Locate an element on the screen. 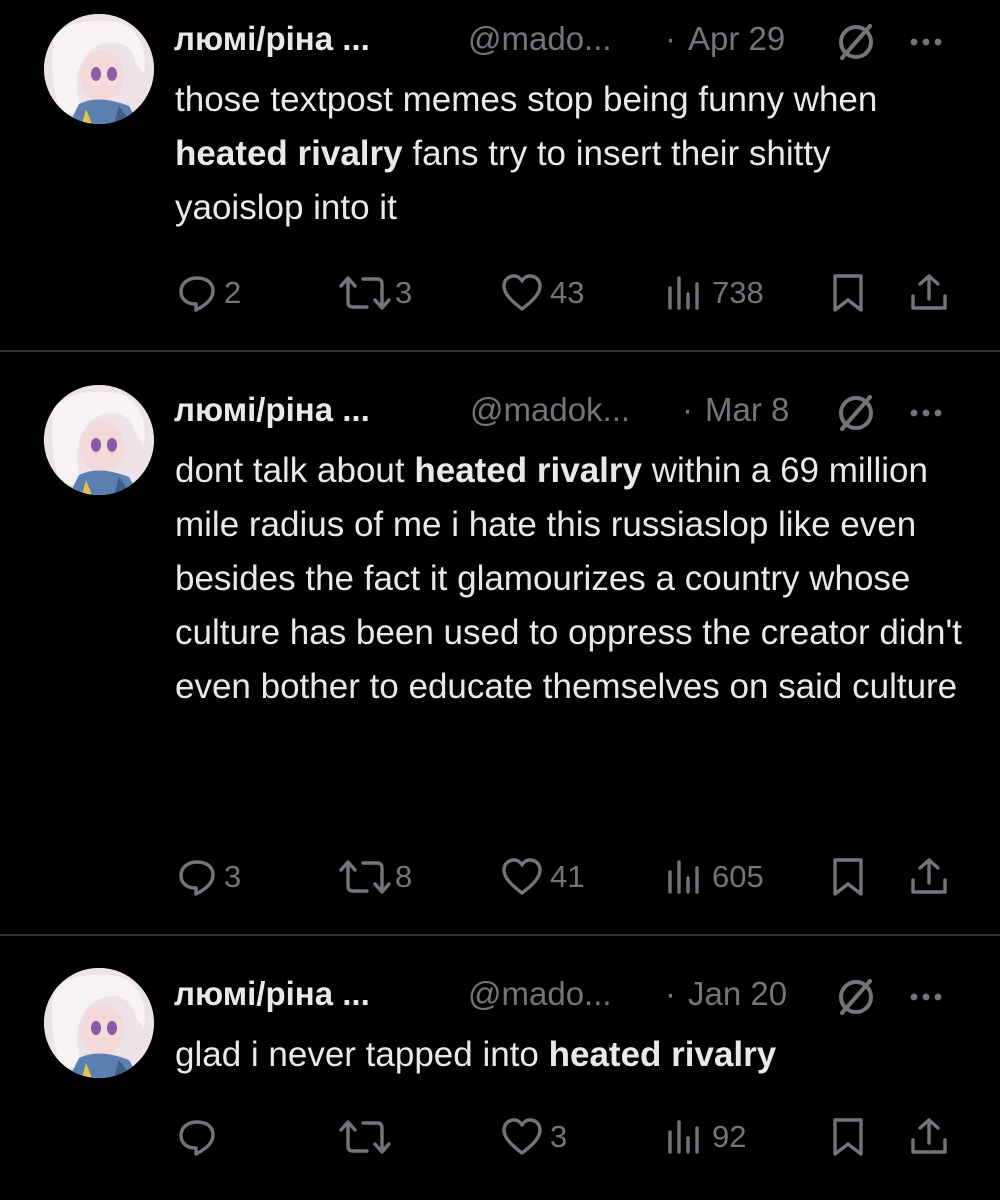  action-bar: 3 8 41 605 is located at coordinates (500, 877).